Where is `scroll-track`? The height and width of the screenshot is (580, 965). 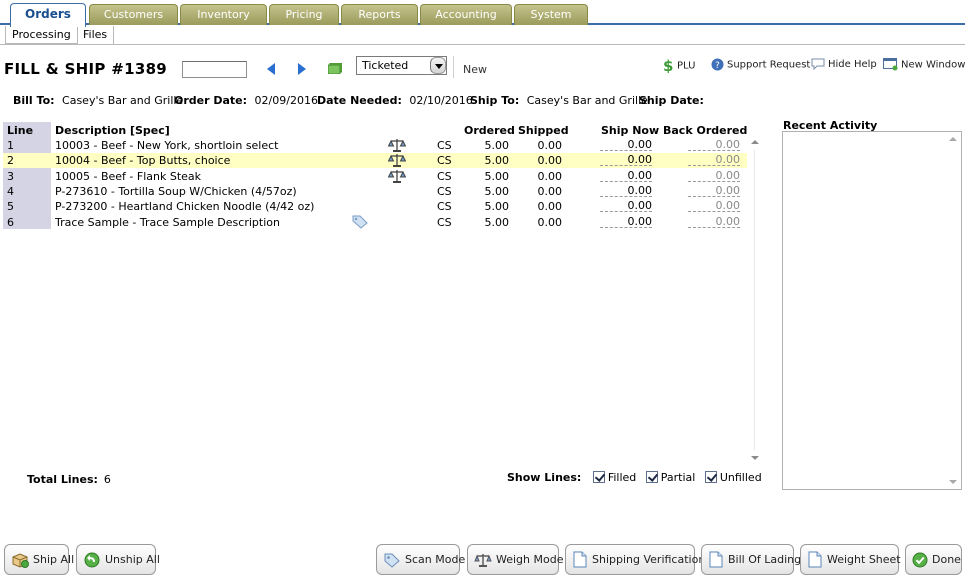
scroll-track is located at coordinates (754, 300).